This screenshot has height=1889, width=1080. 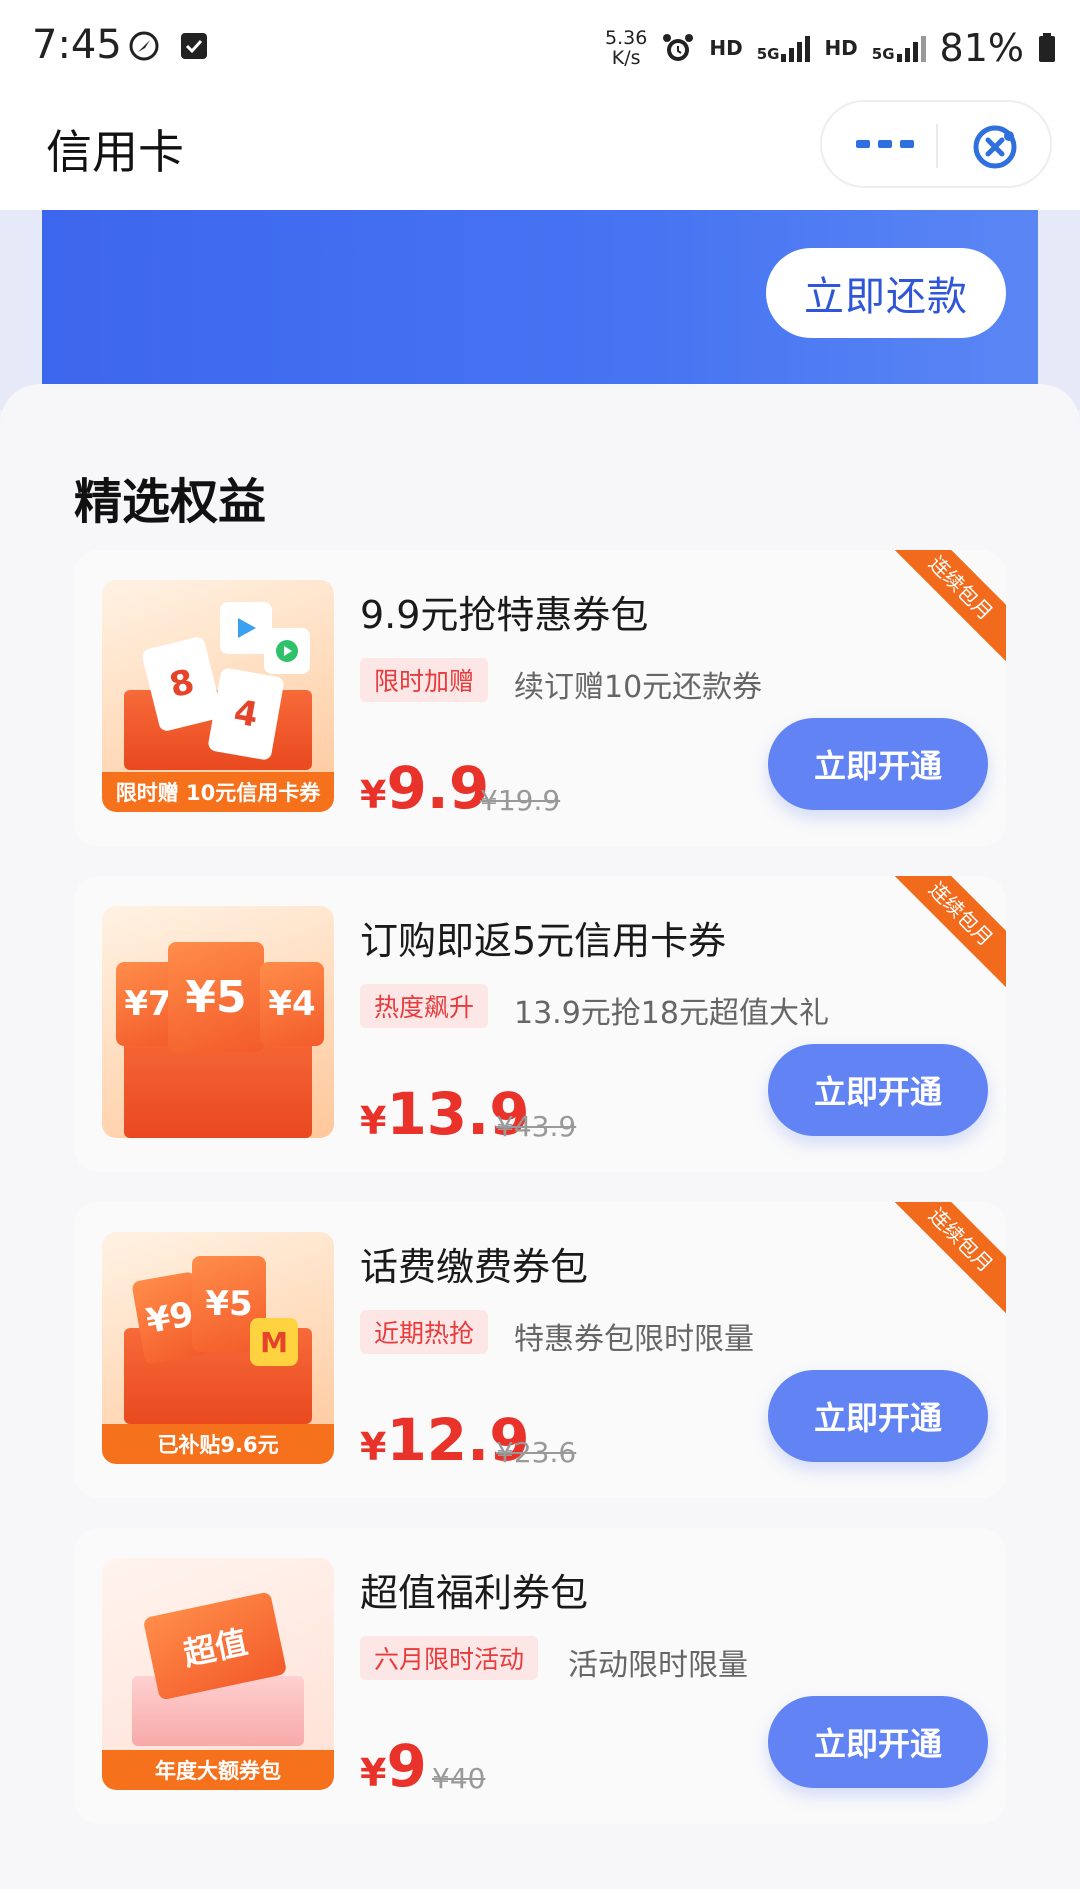 I want to click on credit-coupon-5-image: ¥5, so click(x=216, y=997).